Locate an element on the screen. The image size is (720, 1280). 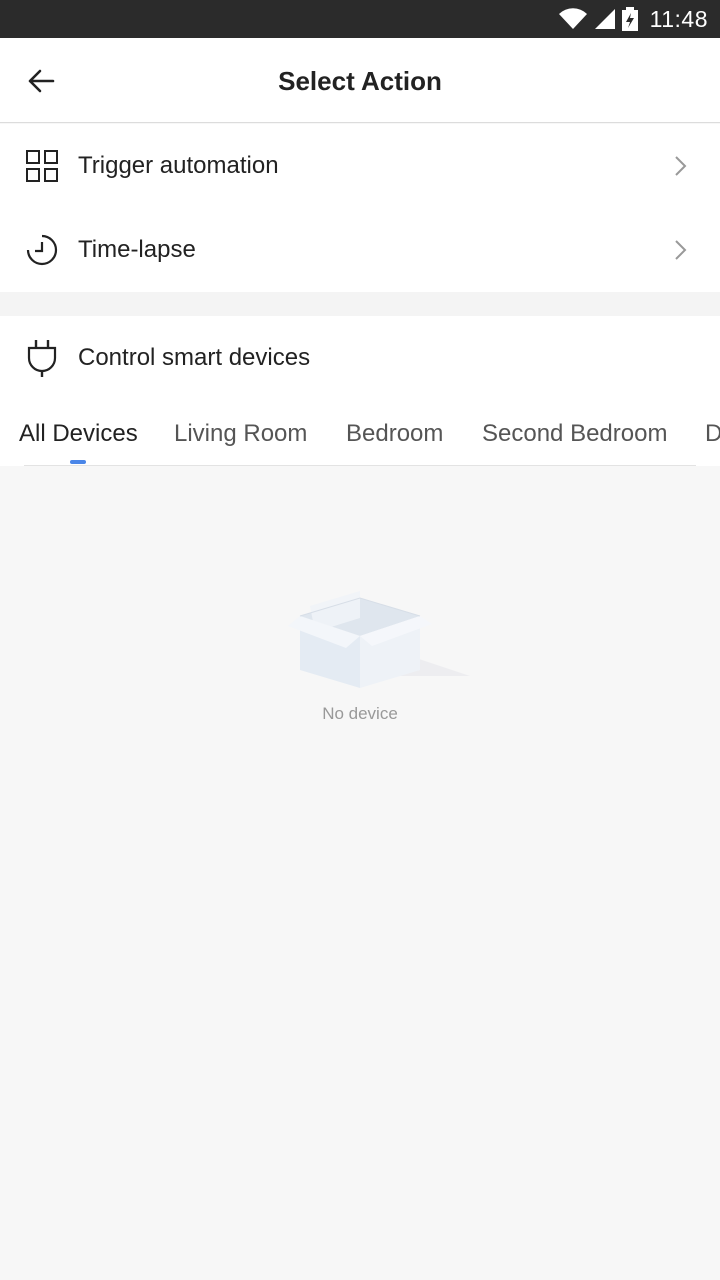
clock-icon is located at coordinates (42, 250).